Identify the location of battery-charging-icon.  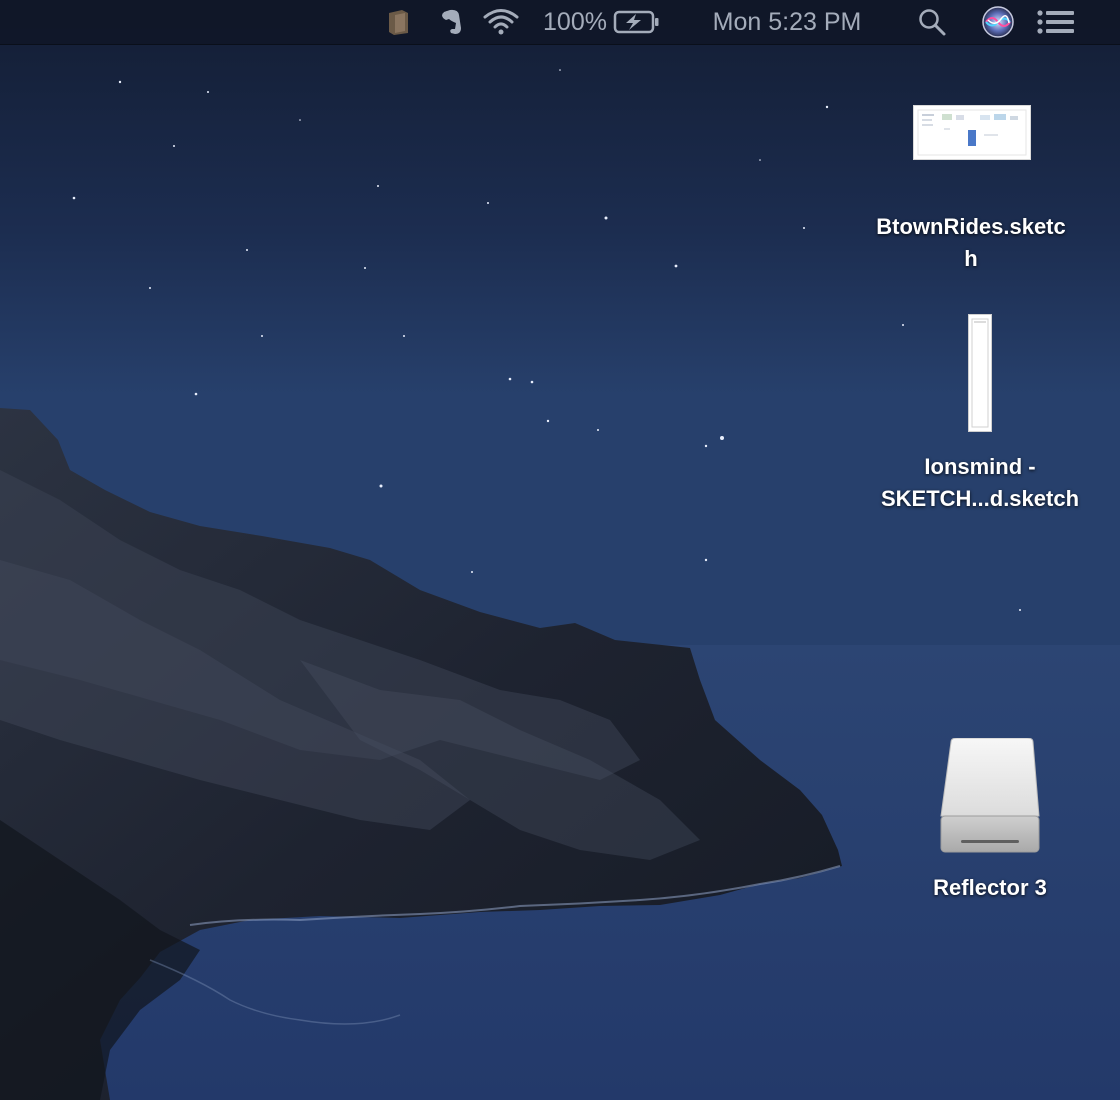
(637, 22).